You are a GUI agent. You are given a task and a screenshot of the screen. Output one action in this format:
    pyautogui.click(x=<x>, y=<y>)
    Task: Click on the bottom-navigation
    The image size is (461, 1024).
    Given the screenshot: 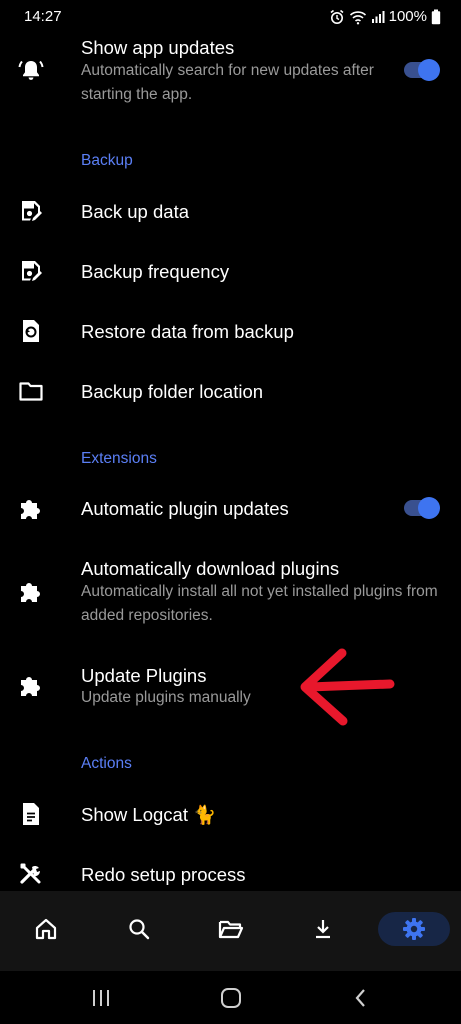 What is the action you would take?
    pyautogui.click(x=230, y=931)
    